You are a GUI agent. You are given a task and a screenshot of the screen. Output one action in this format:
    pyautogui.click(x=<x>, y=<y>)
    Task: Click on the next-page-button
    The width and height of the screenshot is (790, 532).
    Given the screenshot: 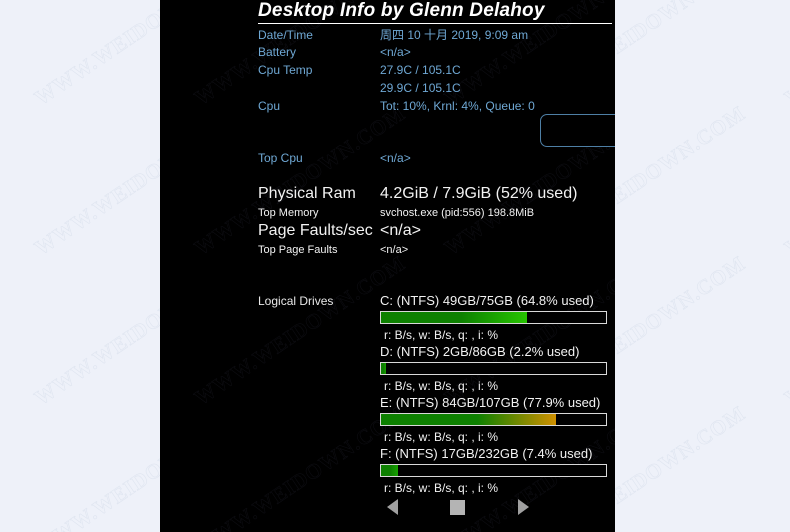 What is the action you would take?
    pyautogui.click(x=523, y=507)
    